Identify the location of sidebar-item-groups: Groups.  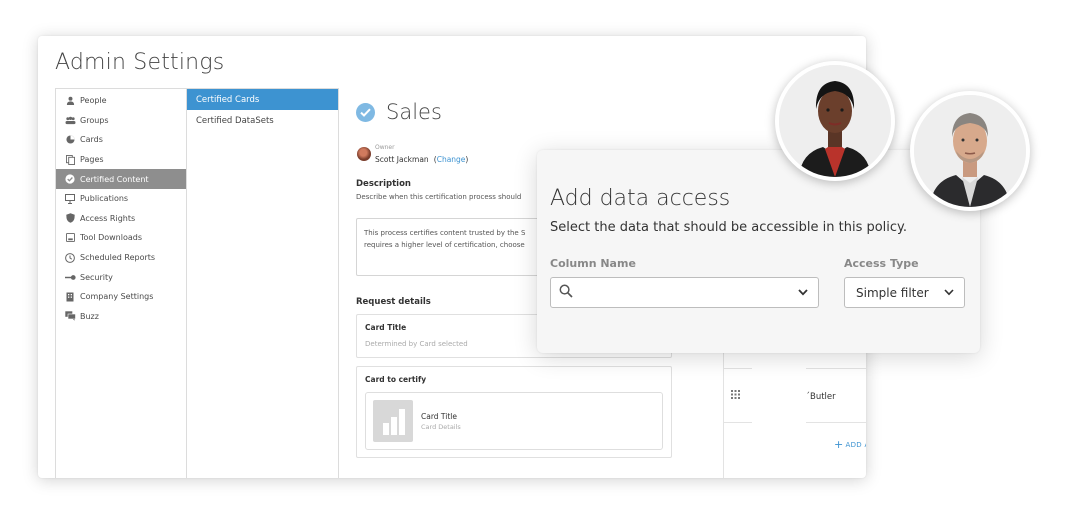
(121, 121).